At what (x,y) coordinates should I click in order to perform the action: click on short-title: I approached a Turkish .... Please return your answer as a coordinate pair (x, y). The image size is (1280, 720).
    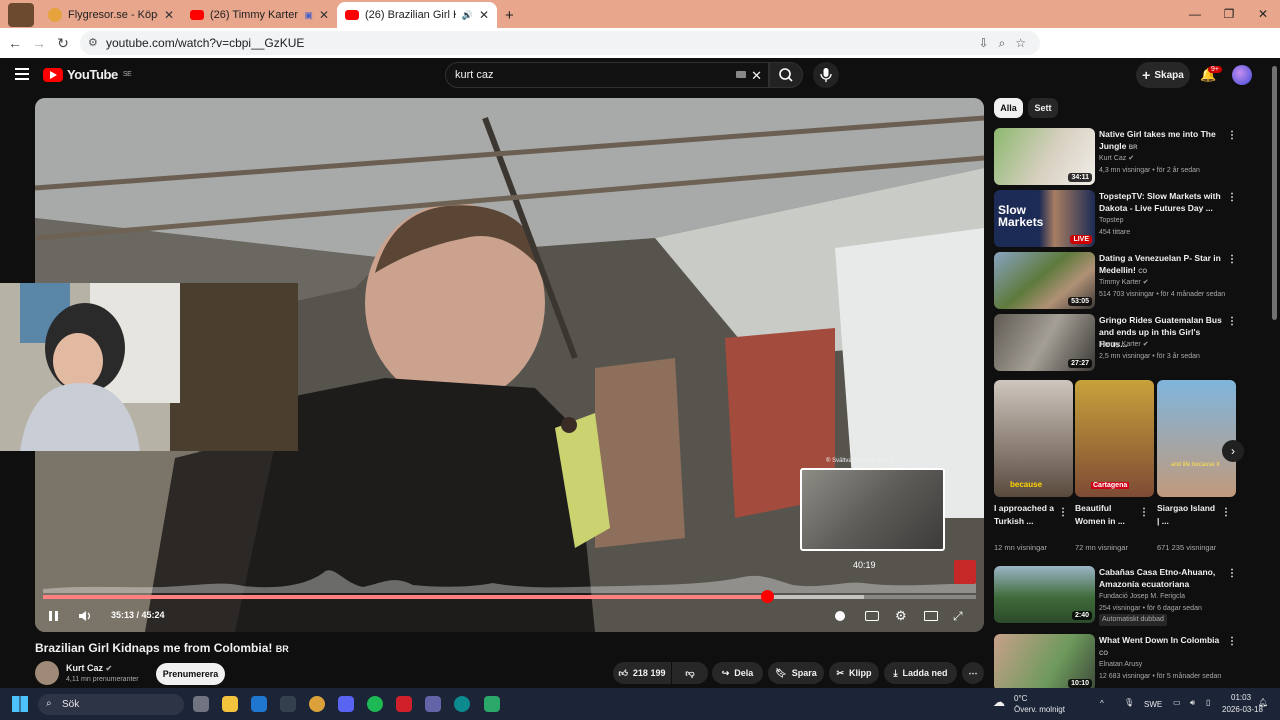
    Looking at the image, I should click on (1024, 515).